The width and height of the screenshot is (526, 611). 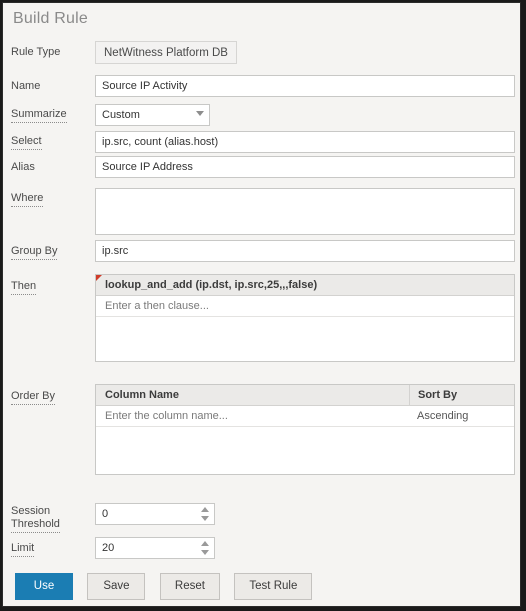 What do you see at coordinates (461, 416) in the screenshot?
I see `order-by-sort-by-cell: Ascending` at bounding box center [461, 416].